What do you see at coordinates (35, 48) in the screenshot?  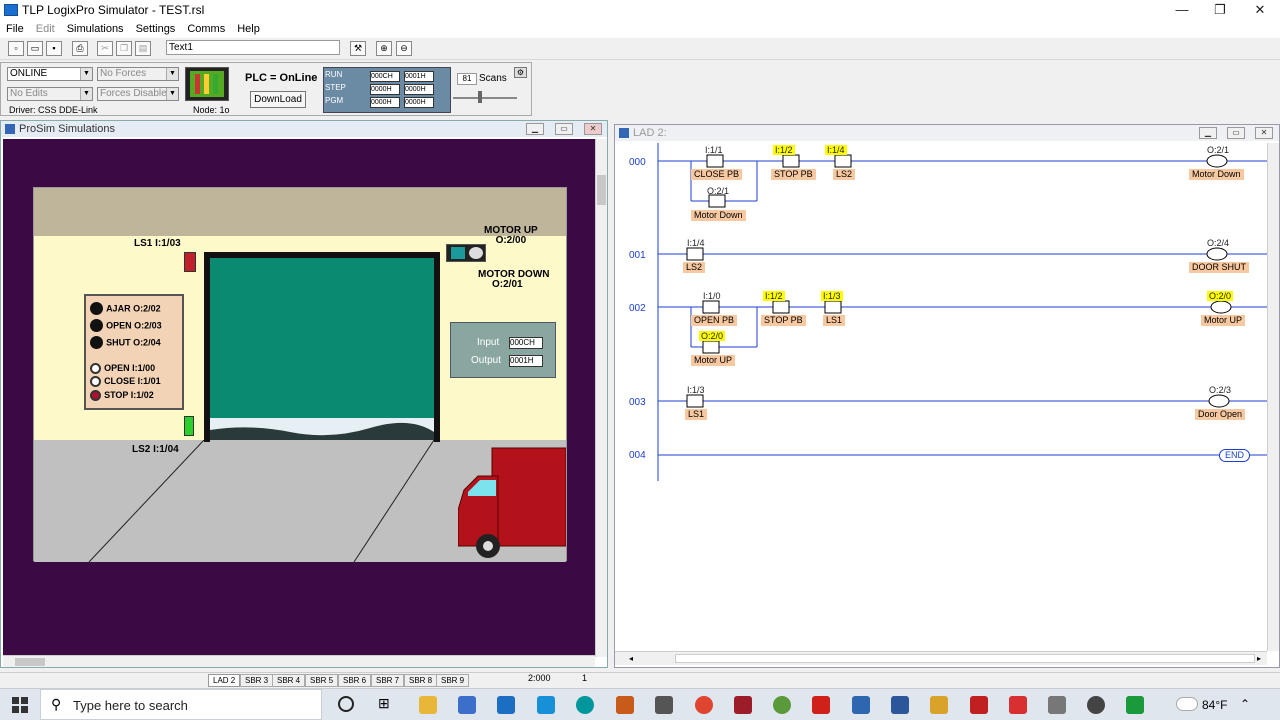 I see `open-folder-icon: ▭` at bounding box center [35, 48].